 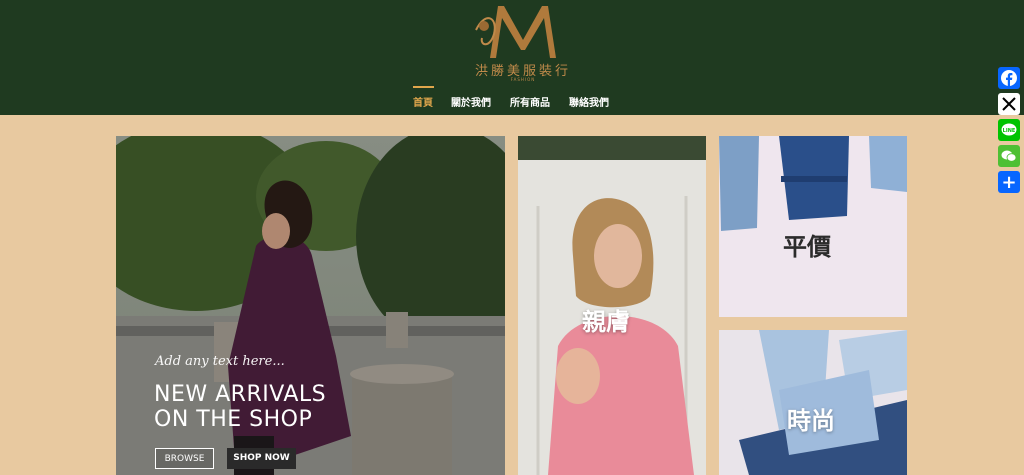 I want to click on nav-item-contact: 聯絡我們, so click(x=589, y=101).